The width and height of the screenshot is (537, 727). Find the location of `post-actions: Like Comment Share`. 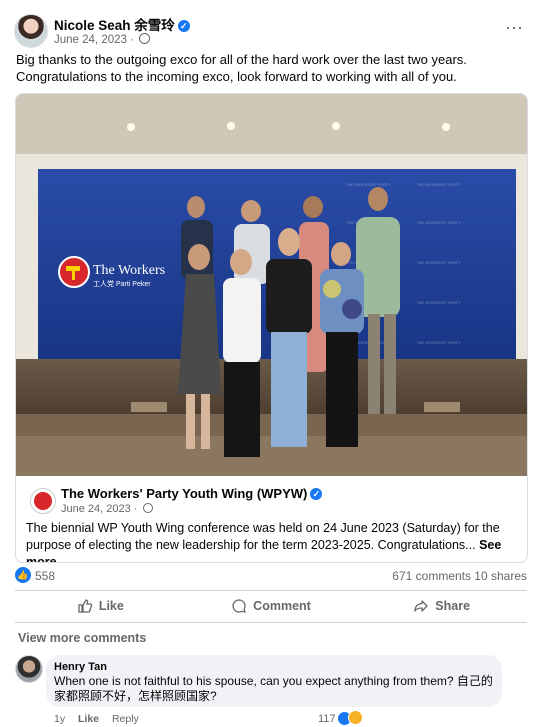

post-actions: Like Comment Share is located at coordinates (271, 606).